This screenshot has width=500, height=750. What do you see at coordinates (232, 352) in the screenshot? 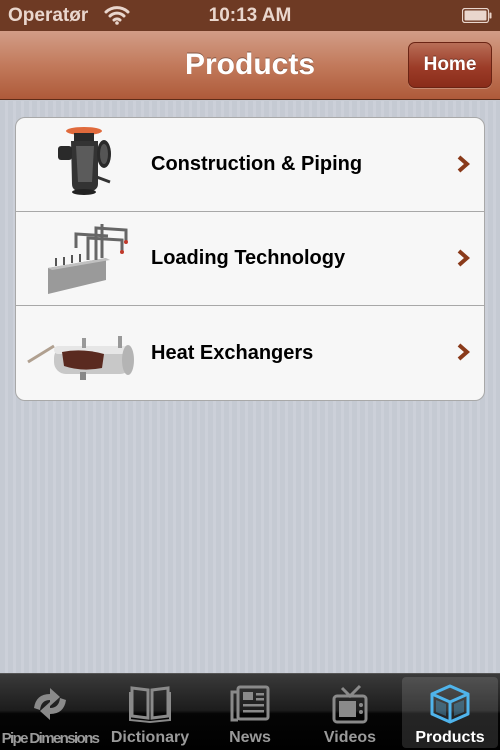
I see `product-label: Heat Exchangers` at bounding box center [232, 352].